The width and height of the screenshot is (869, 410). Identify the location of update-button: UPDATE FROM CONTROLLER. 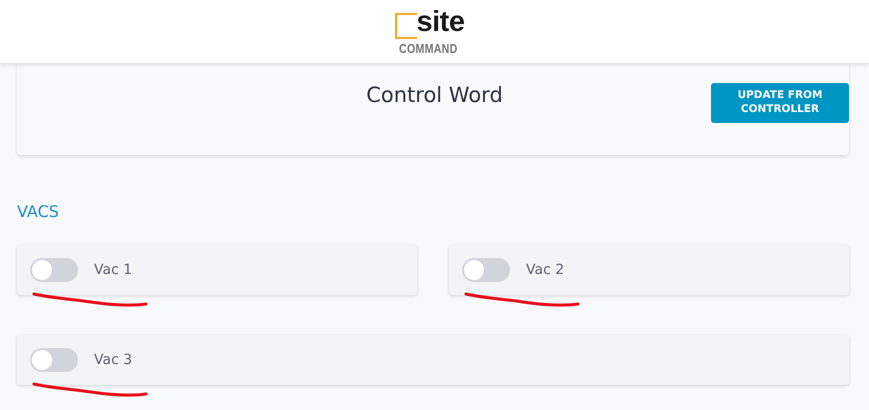
(780, 103).